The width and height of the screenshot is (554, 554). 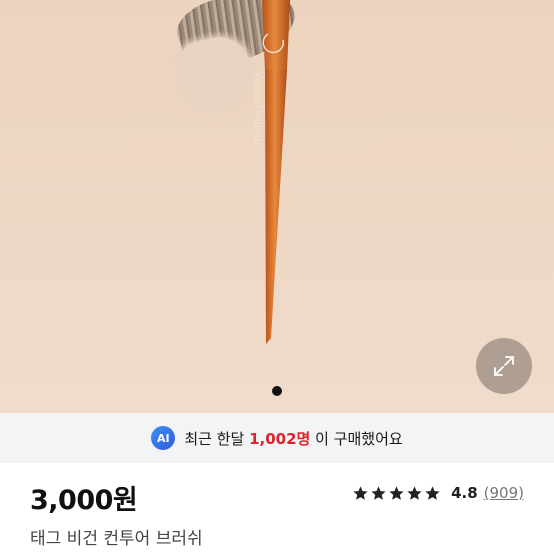 I want to click on expand-arrows-icon, so click(x=504, y=366).